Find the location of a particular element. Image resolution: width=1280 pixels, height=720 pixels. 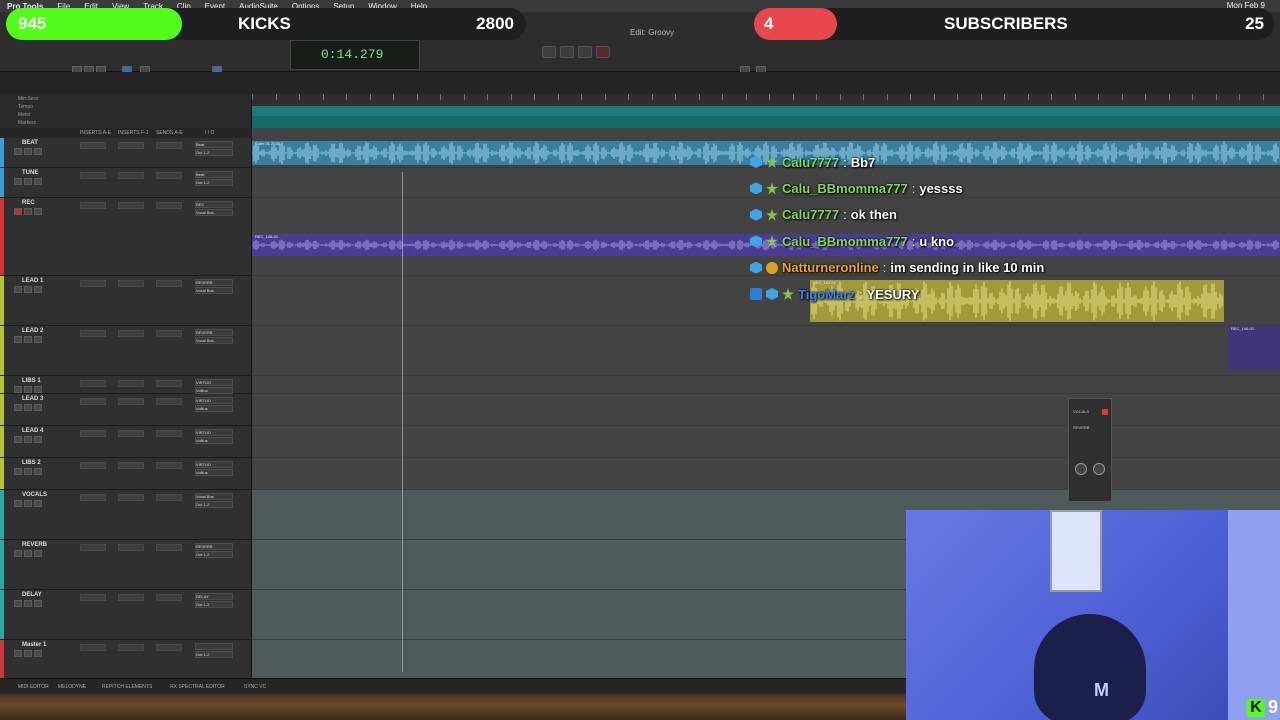

record-button is located at coordinates (603, 52).